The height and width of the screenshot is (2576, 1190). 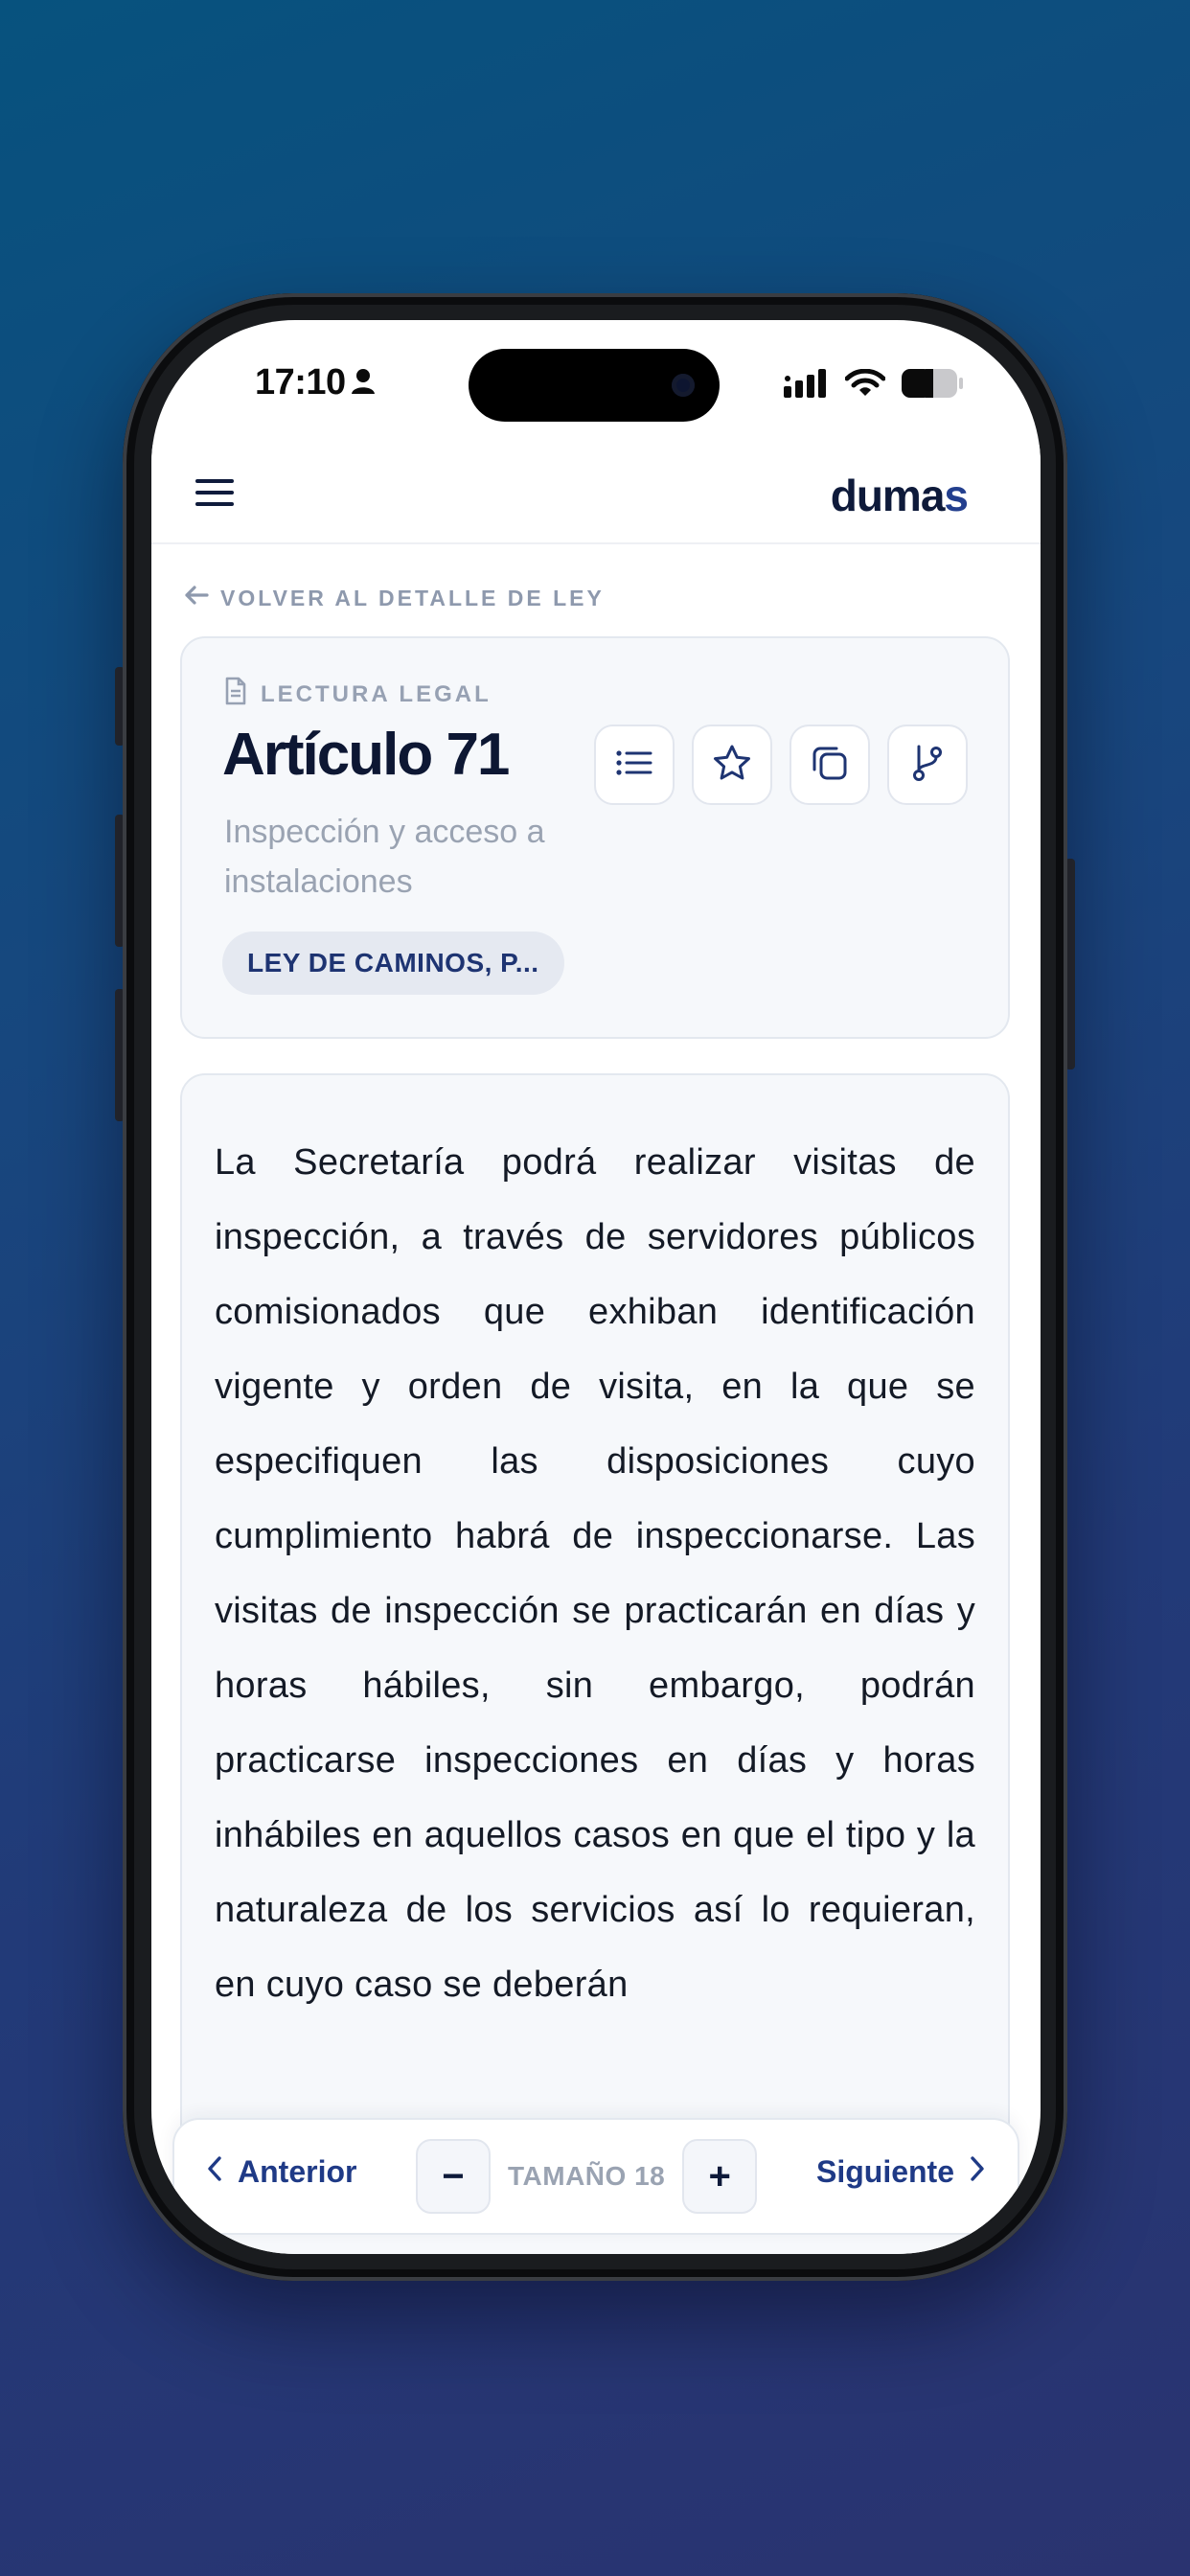 I want to click on brand-logo: dumas, so click(x=900, y=495).